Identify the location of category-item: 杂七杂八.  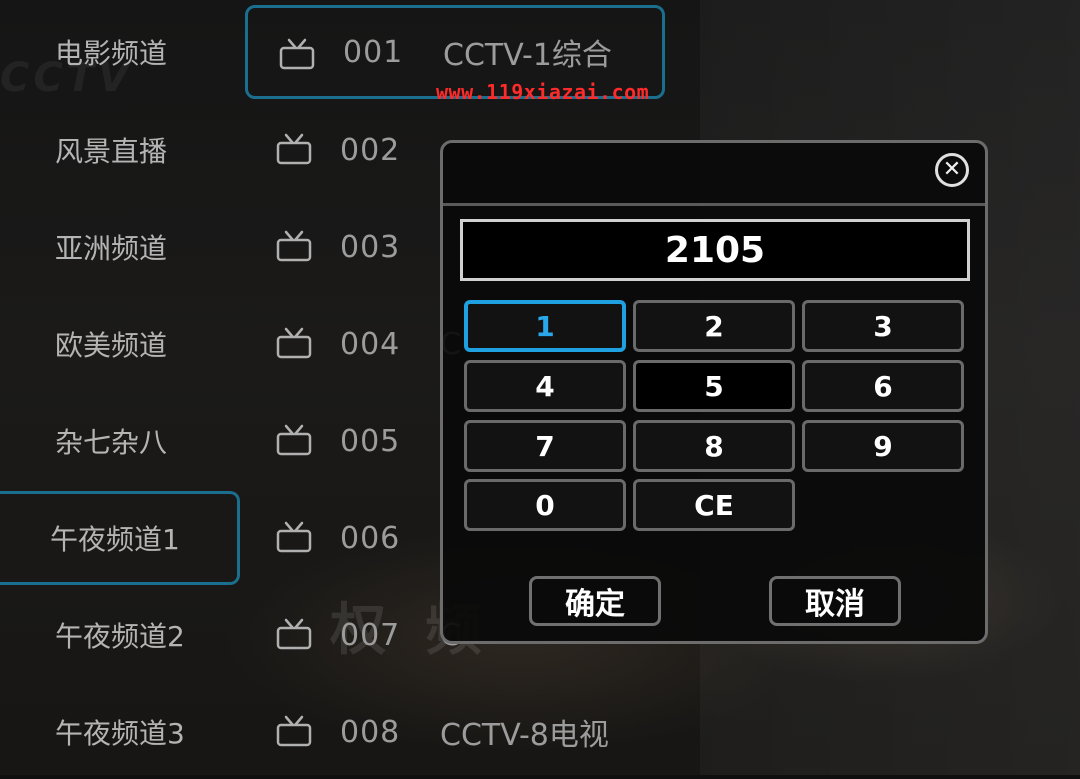
(120, 441).